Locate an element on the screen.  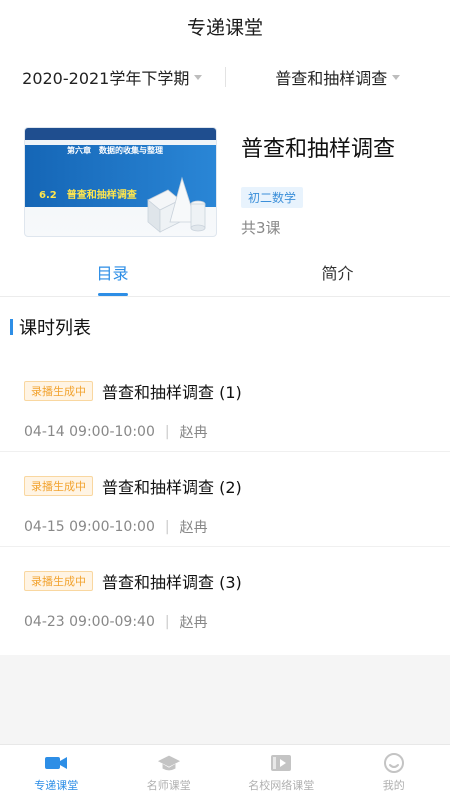
list-item: 录播生成中 普查和抽样调查 (1) 04-14 09:00-10:00 | 赵冉 is located at coordinates (225, 404).